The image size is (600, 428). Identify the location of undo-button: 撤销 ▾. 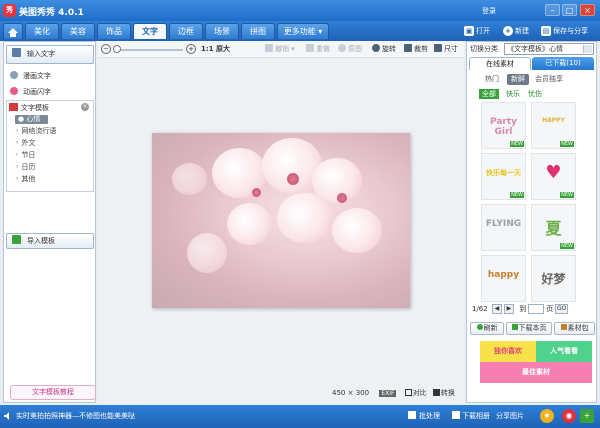
(280, 49).